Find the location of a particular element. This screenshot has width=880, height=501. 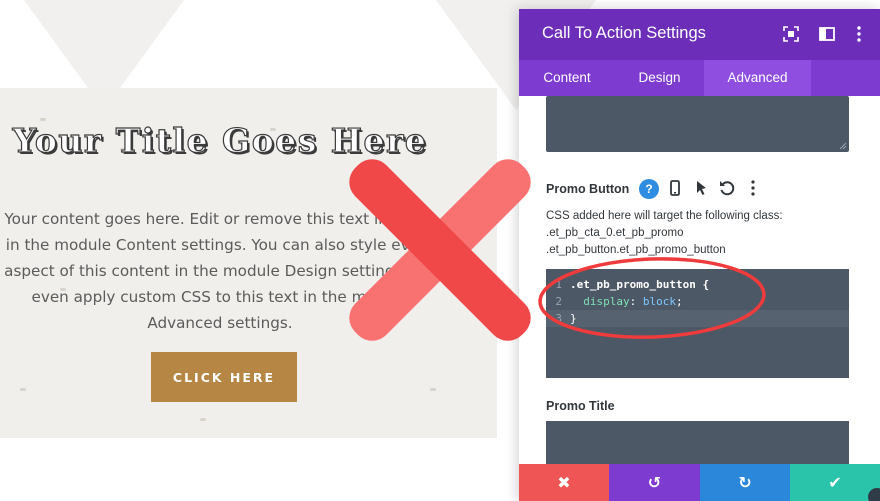

help-icon: ? is located at coordinates (649, 189).